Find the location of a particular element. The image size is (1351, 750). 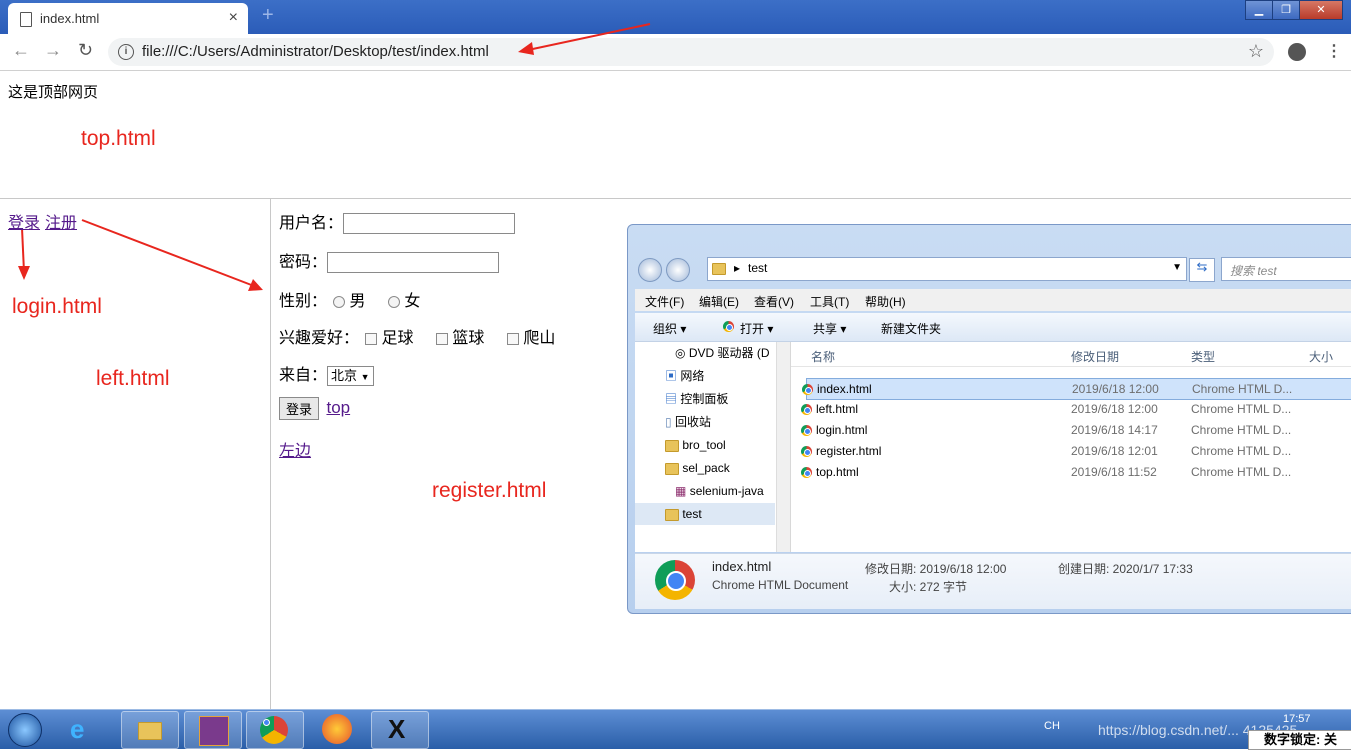

left-link: 左边 is located at coordinates (295, 451).